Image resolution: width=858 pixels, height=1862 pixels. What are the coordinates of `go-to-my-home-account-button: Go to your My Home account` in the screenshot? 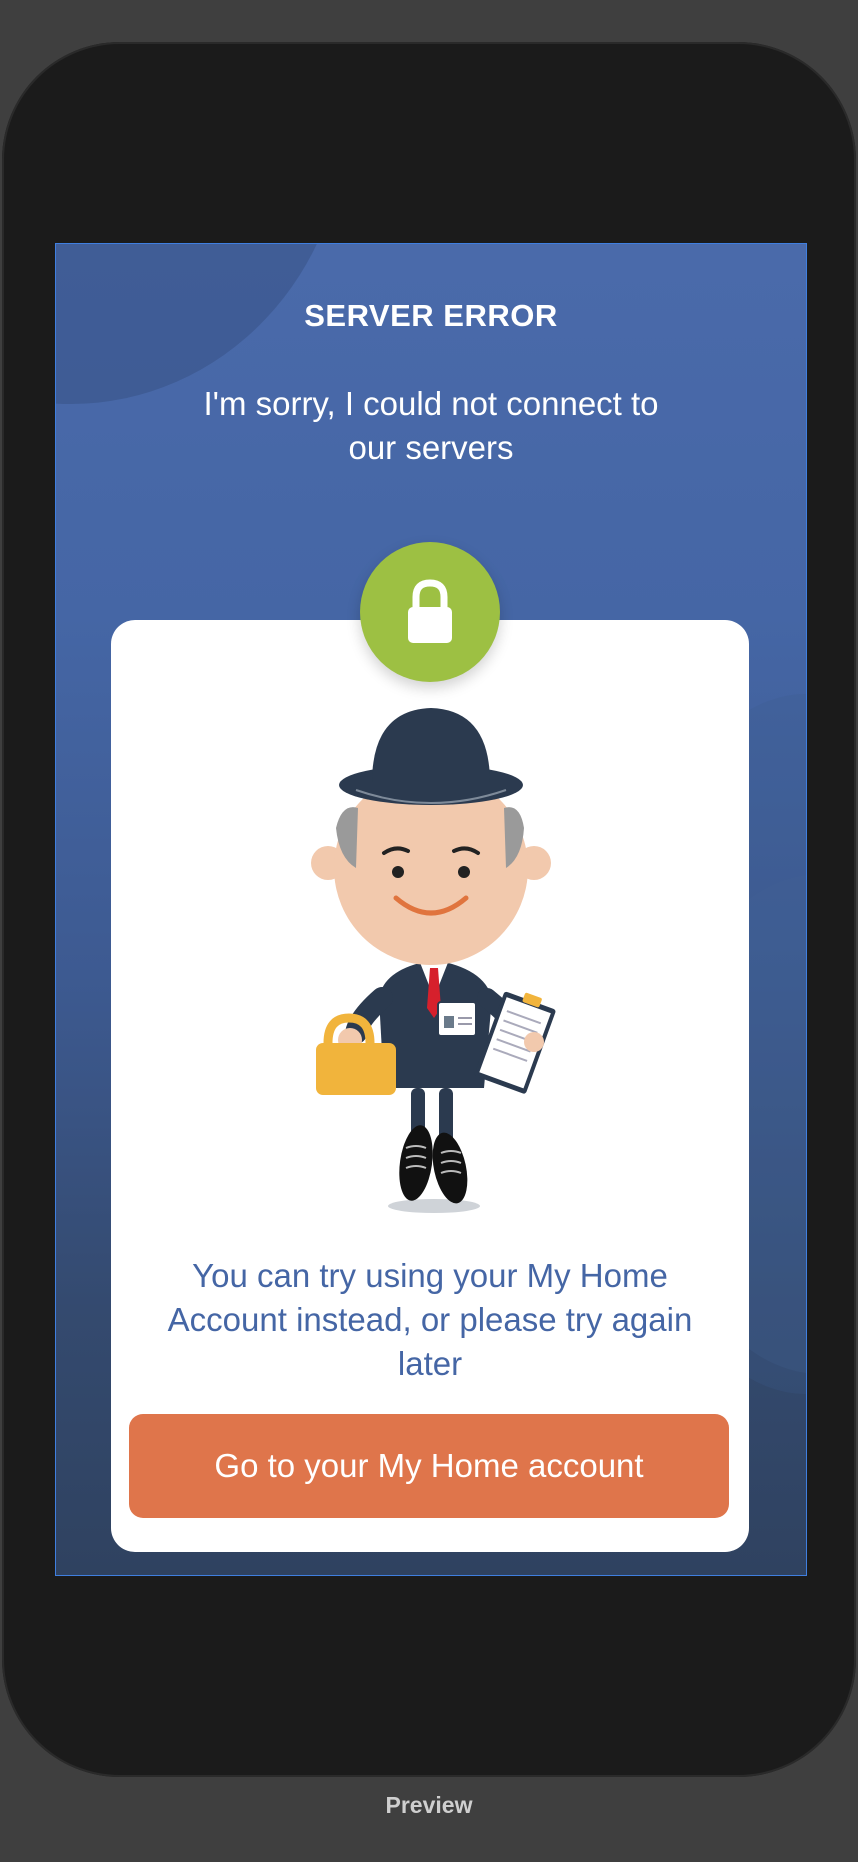 It's located at (429, 1466).